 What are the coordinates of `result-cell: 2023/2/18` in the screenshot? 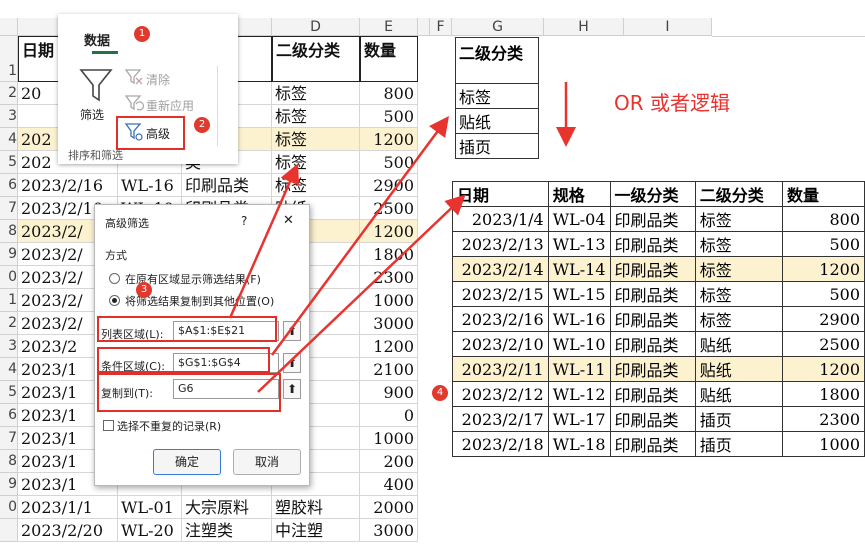 It's located at (500, 444).